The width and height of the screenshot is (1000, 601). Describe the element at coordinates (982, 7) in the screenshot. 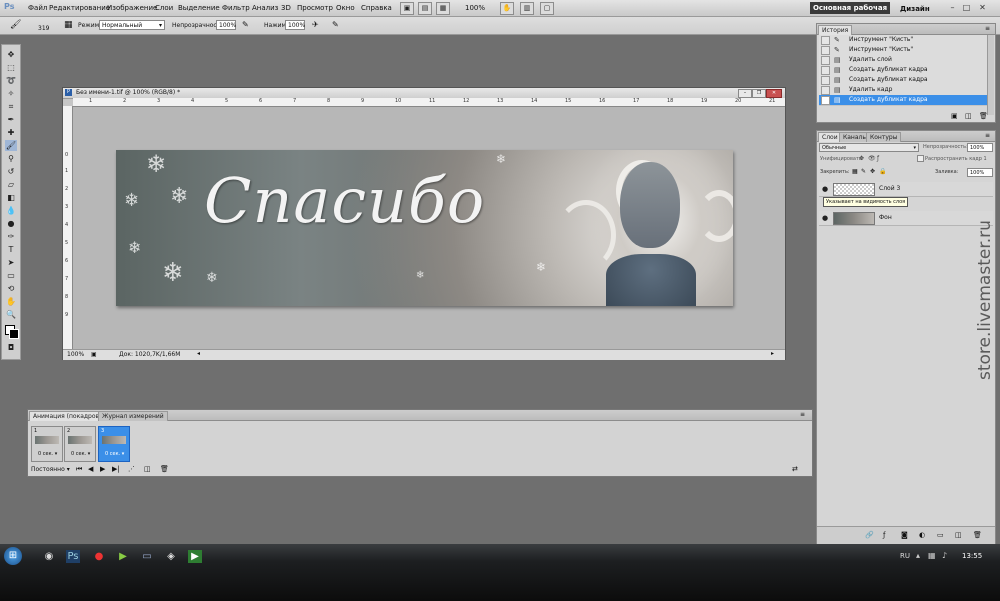

I see `close-icon: ✕` at that location.